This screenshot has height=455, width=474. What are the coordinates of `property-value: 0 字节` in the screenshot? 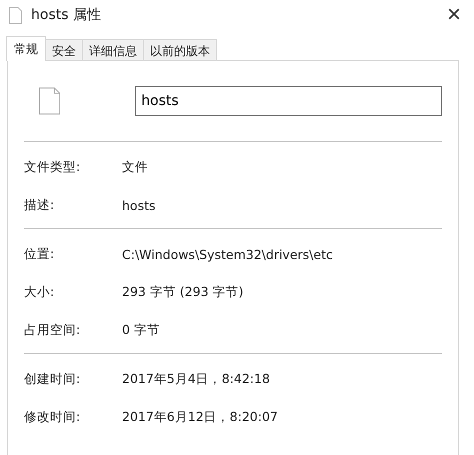 It's located at (141, 330).